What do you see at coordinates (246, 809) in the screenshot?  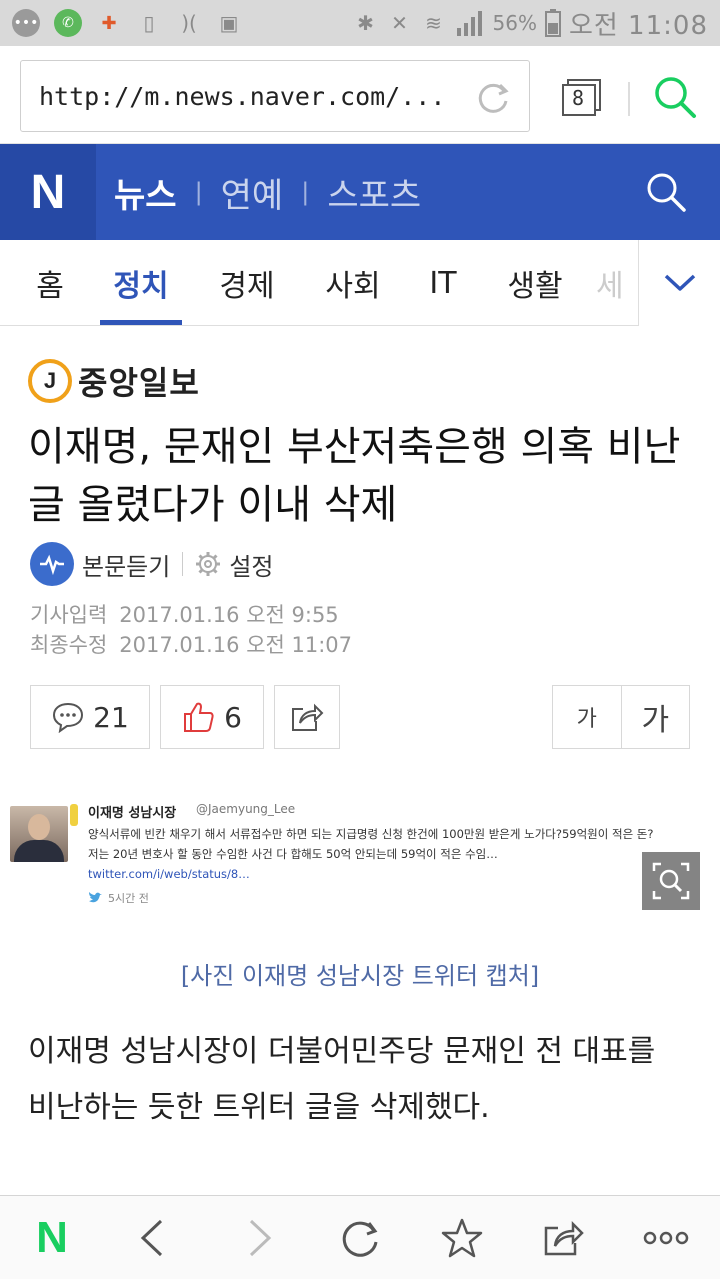 I see `tweet-handle: @Jaemyung_Lee` at bounding box center [246, 809].